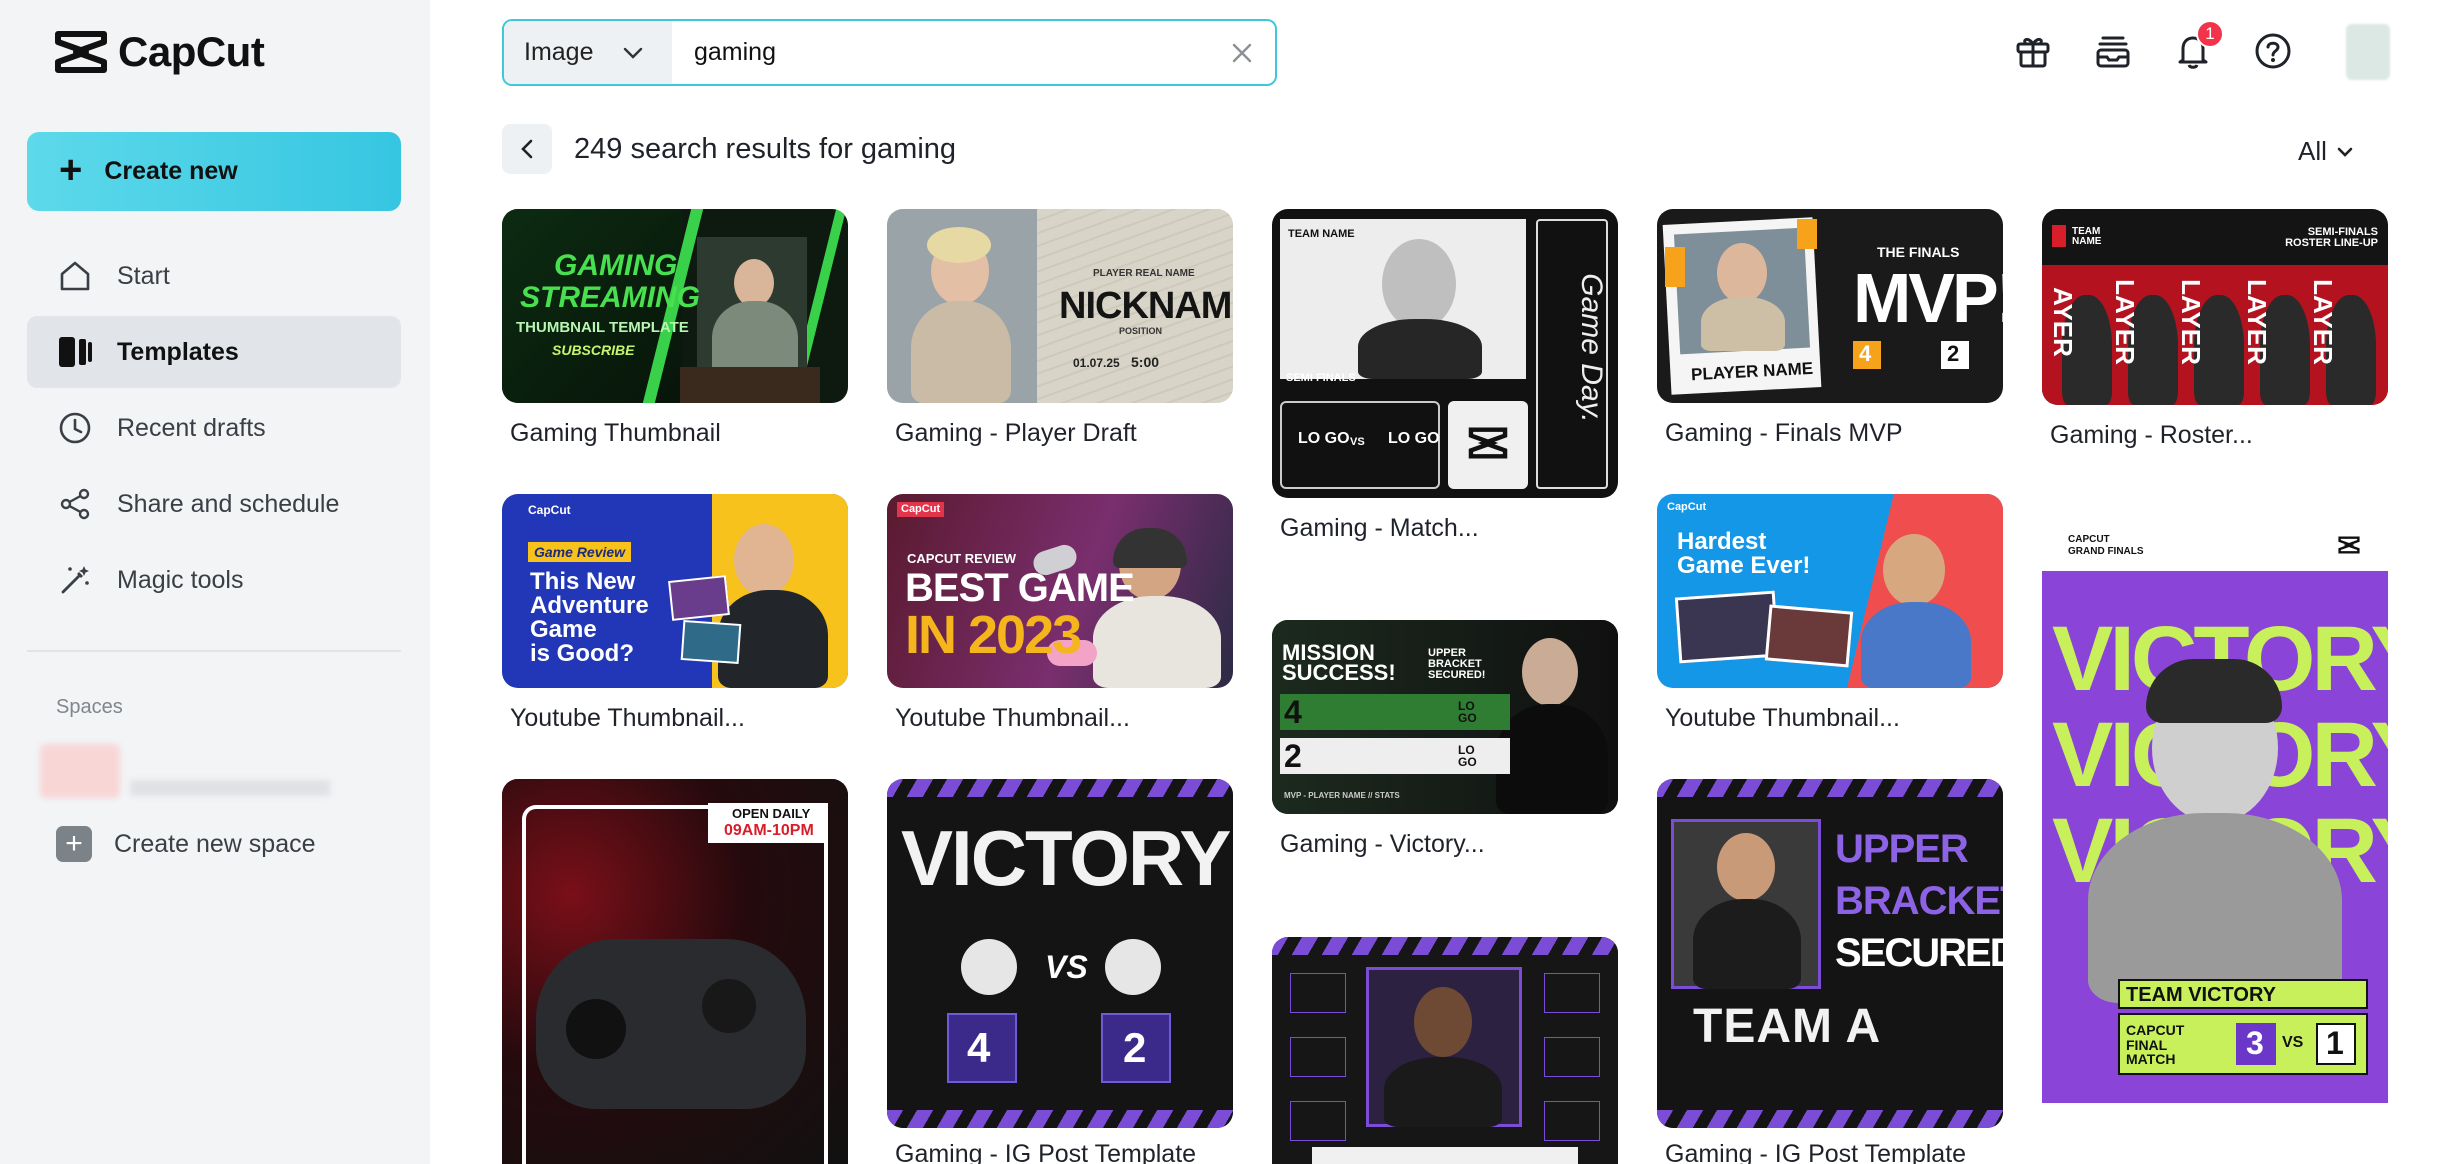  I want to click on clear-search-button, so click(1242, 52).